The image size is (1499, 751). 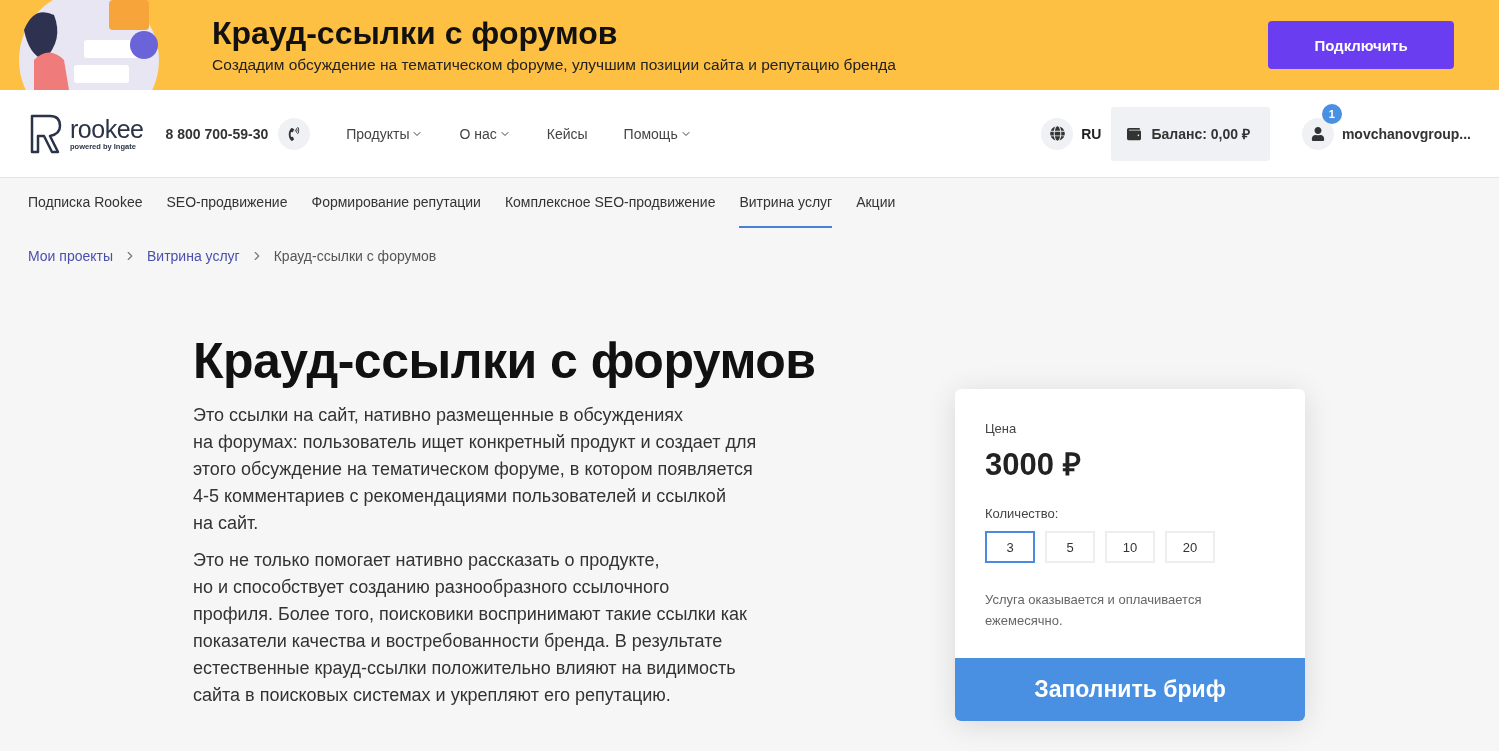 I want to click on globe-icon, so click(x=1057, y=133).